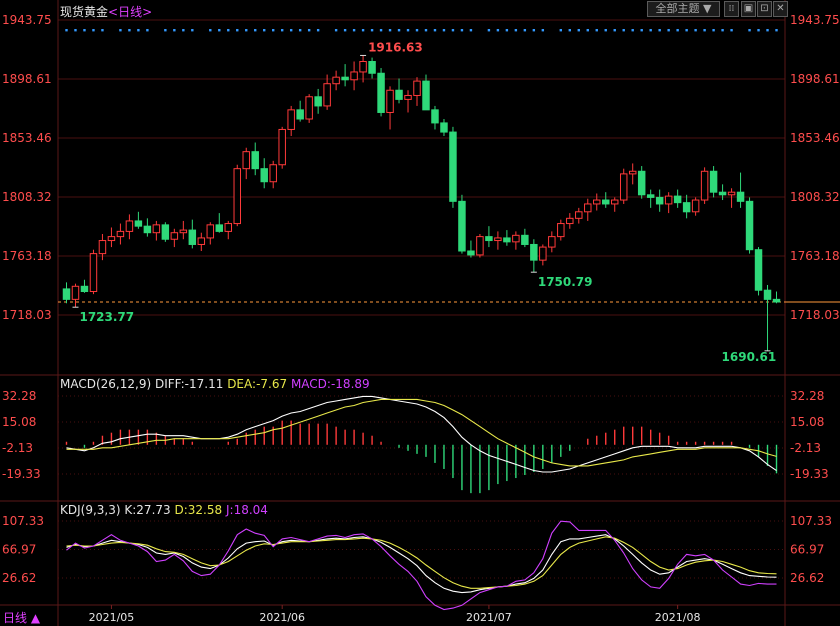  Describe the element at coordinates (242, 384) in the screenshot. I see `macd-dea-label: DEA:` at that location.